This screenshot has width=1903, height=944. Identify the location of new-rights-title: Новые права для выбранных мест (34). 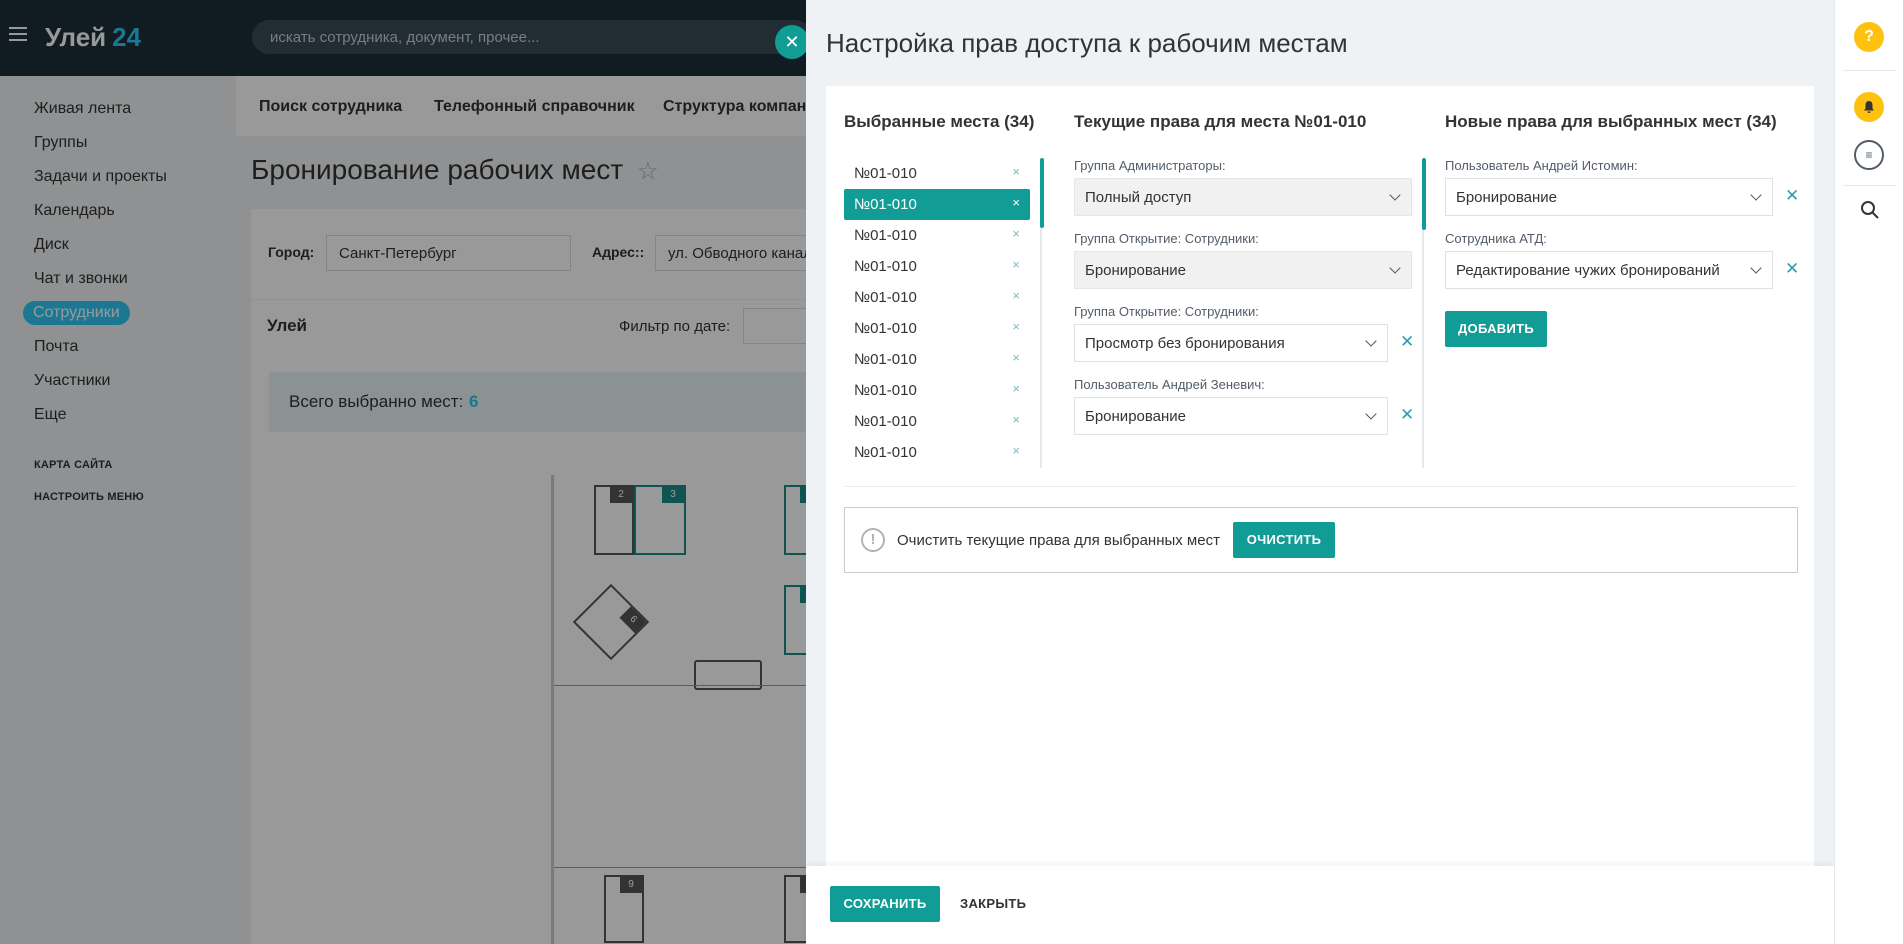
(1611, 121).